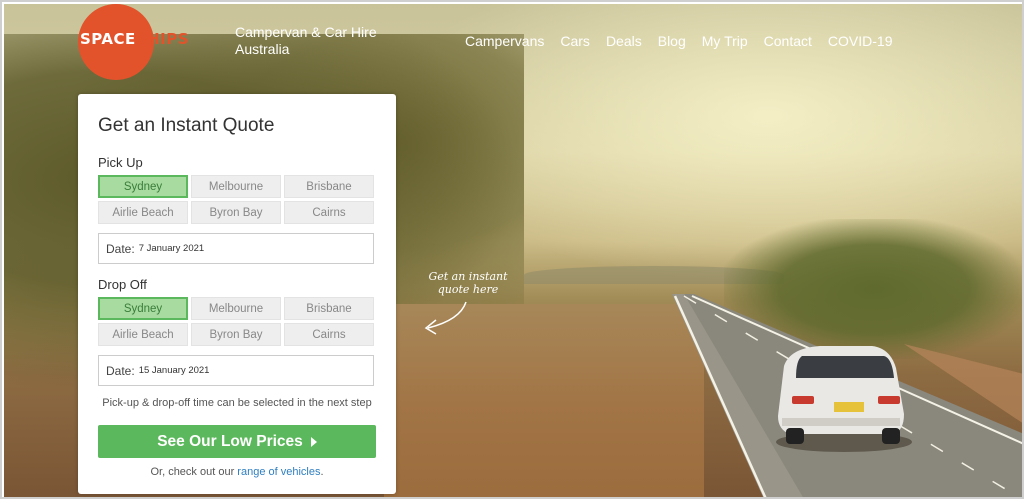 This screenshot has width=1024, height=499. Describe the element at coordinates (236, 308) in the screenshot. I see `dropoff-city-melbourne: Melbourne` at that location.